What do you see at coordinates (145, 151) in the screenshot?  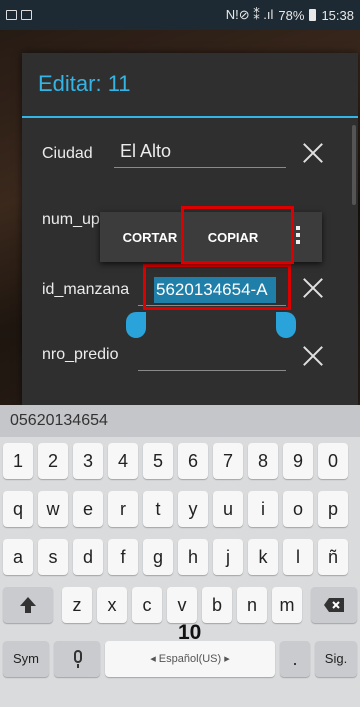 I see `ciudad-input: El Alto` at bounding box center [145, 151].